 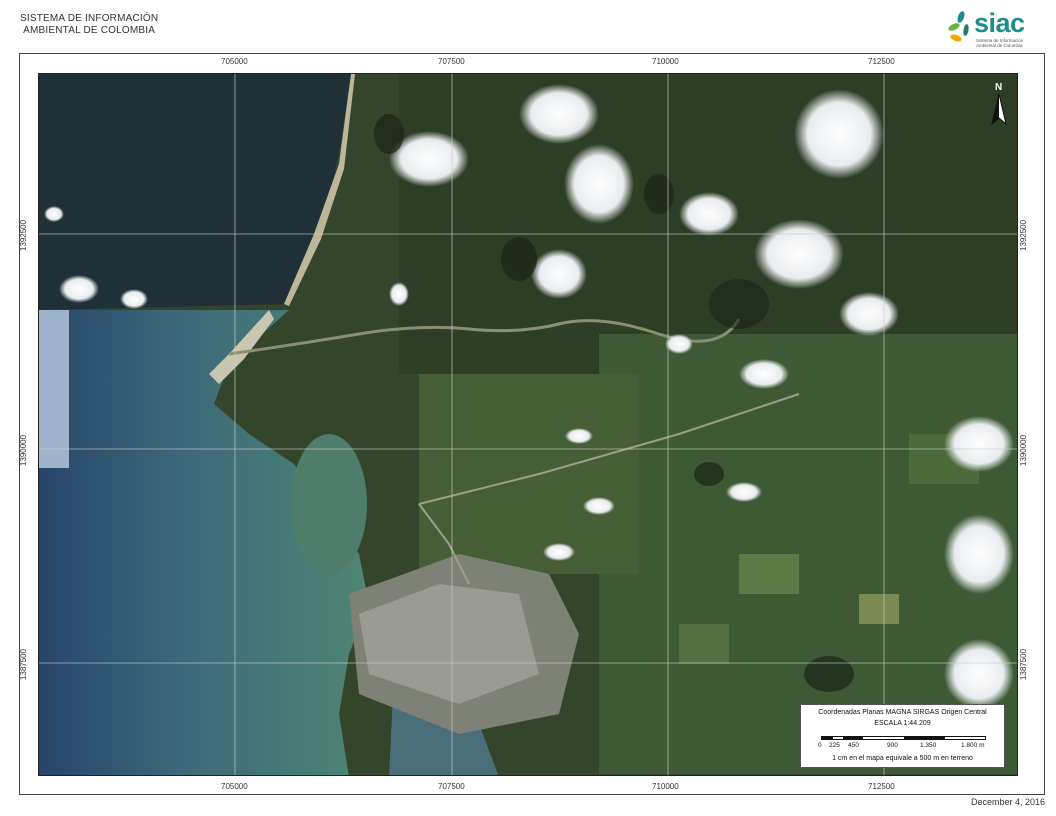 What do you see at coordinates (89, 18) in the screenshot?
I see `header-title-line1: SISTEMA DE INFORMACIÓN` at bounding box center [89, 18].